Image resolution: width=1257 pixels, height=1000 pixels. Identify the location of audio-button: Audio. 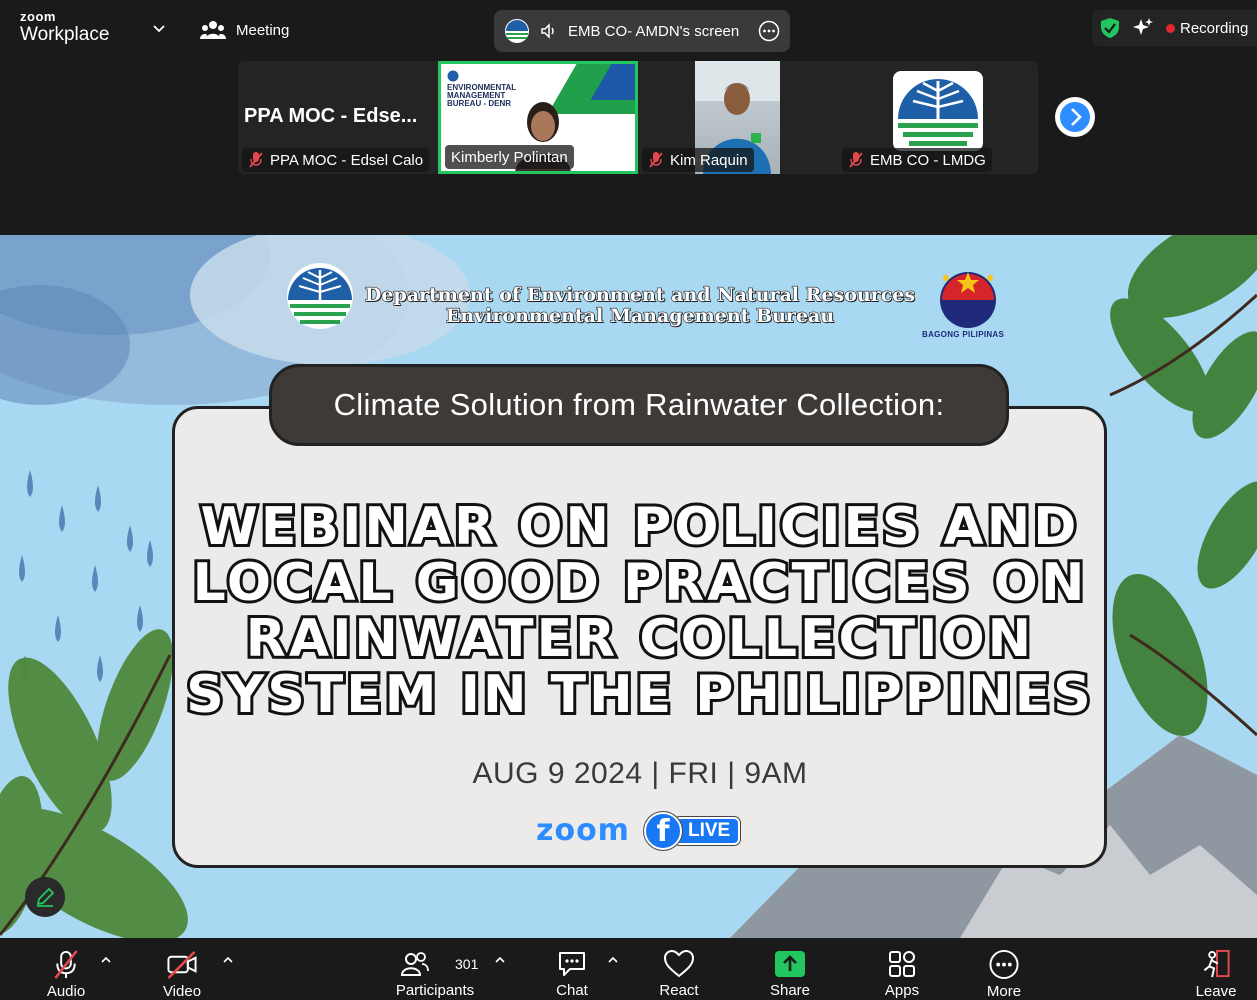
(66, 969).